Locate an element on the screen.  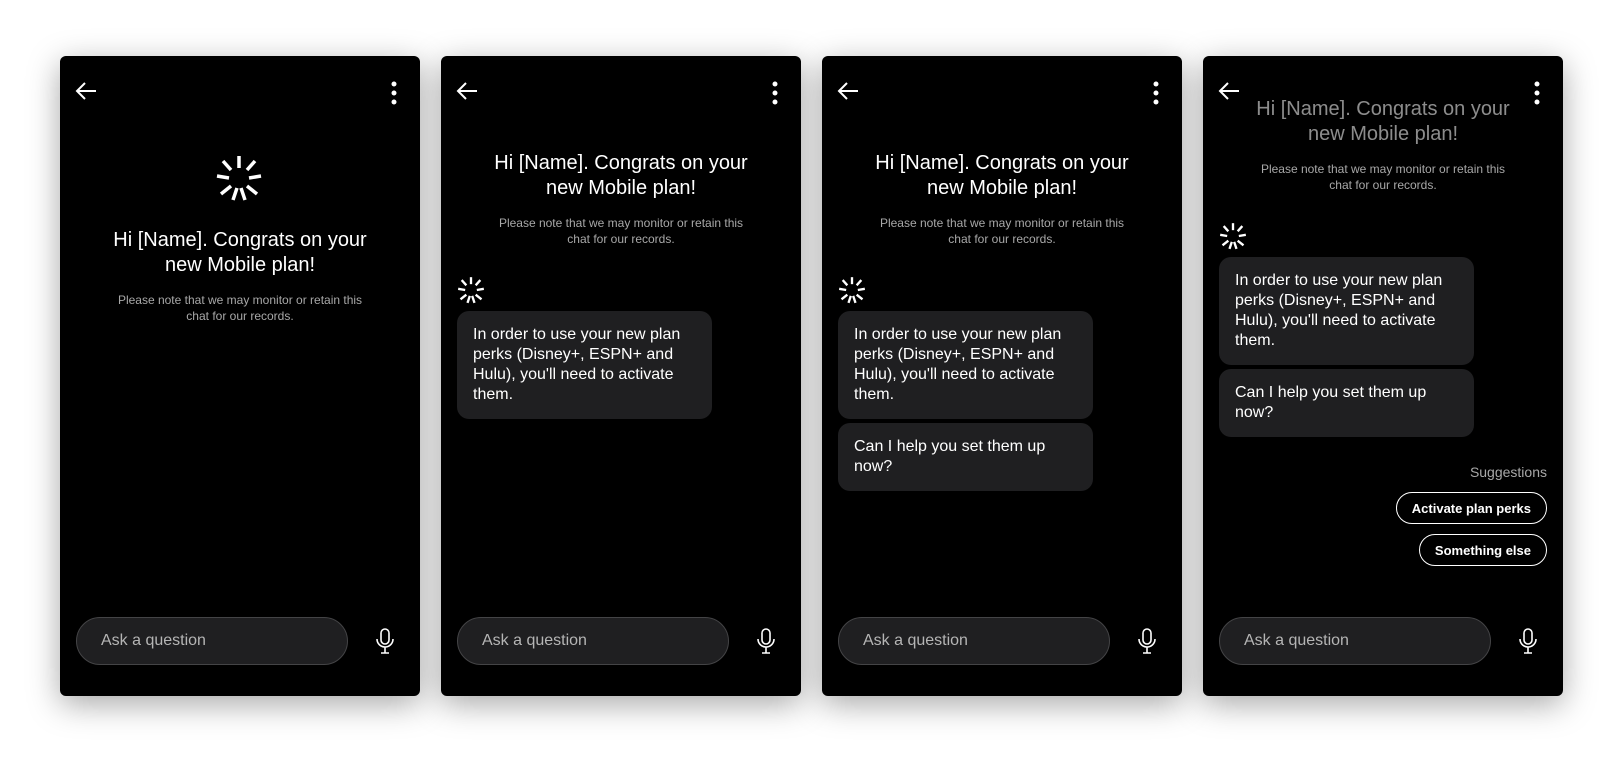
suggestions-label: Suggestions is located at coordinates (1508, 472).